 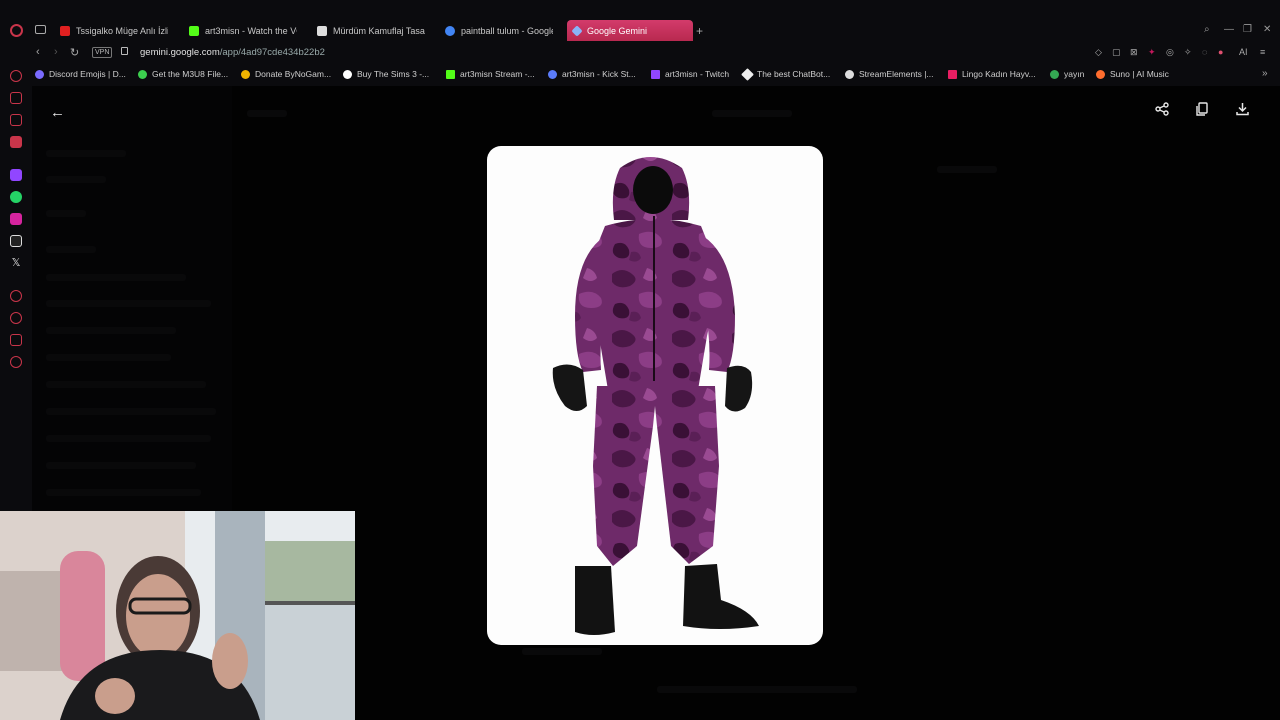 What do you see at coordinates (690, 74) in the screenshot?
I see `bookmark-6: art3misn - Twitch` at bounding box center [690, 74].